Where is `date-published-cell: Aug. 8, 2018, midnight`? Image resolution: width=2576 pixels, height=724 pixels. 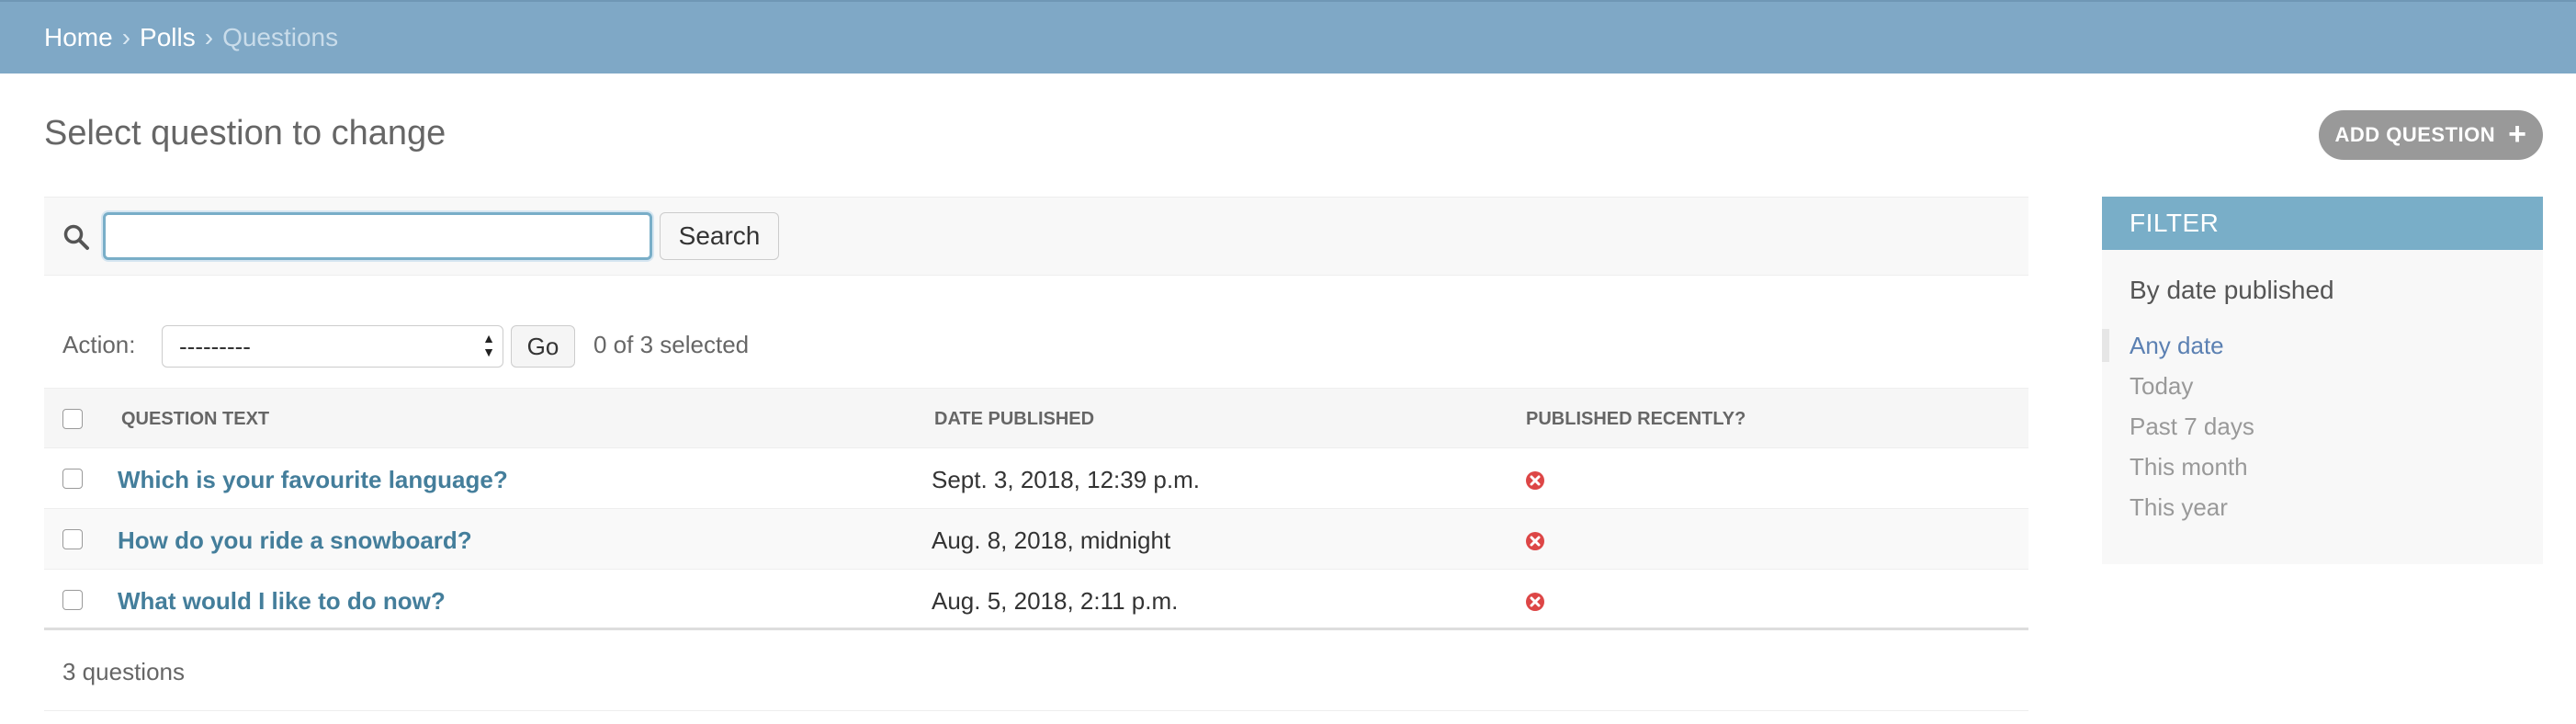 date-published-cell: Aug. 8, 2018, midnight is located at coordinates (1051, 540).